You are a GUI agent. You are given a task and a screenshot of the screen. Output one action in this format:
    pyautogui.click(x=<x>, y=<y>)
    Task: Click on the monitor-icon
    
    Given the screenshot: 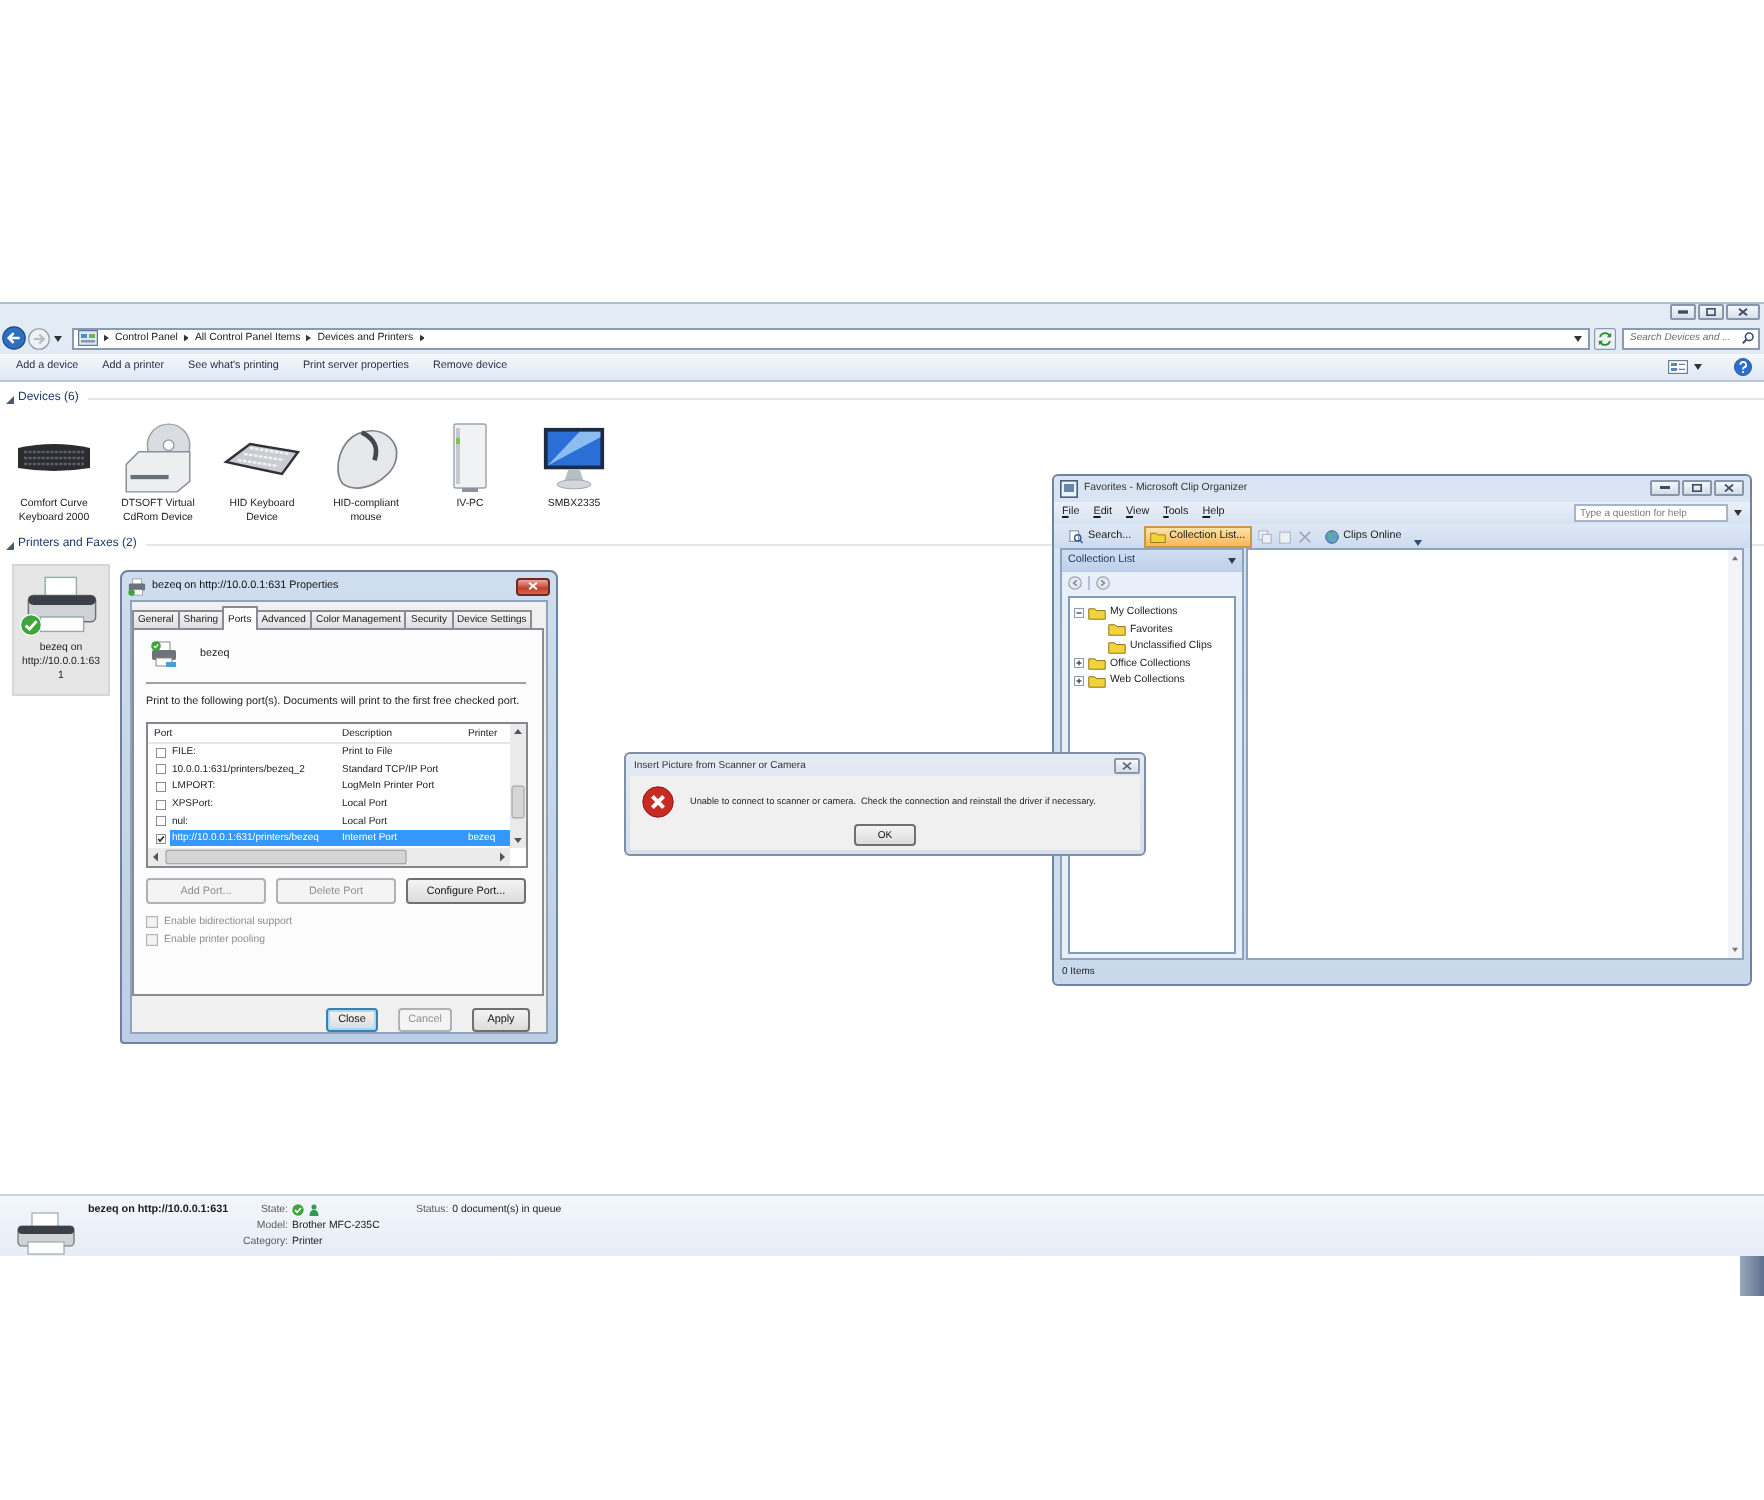 What is the action you would take?
    pyautogui.click(x=574, y=458)
    